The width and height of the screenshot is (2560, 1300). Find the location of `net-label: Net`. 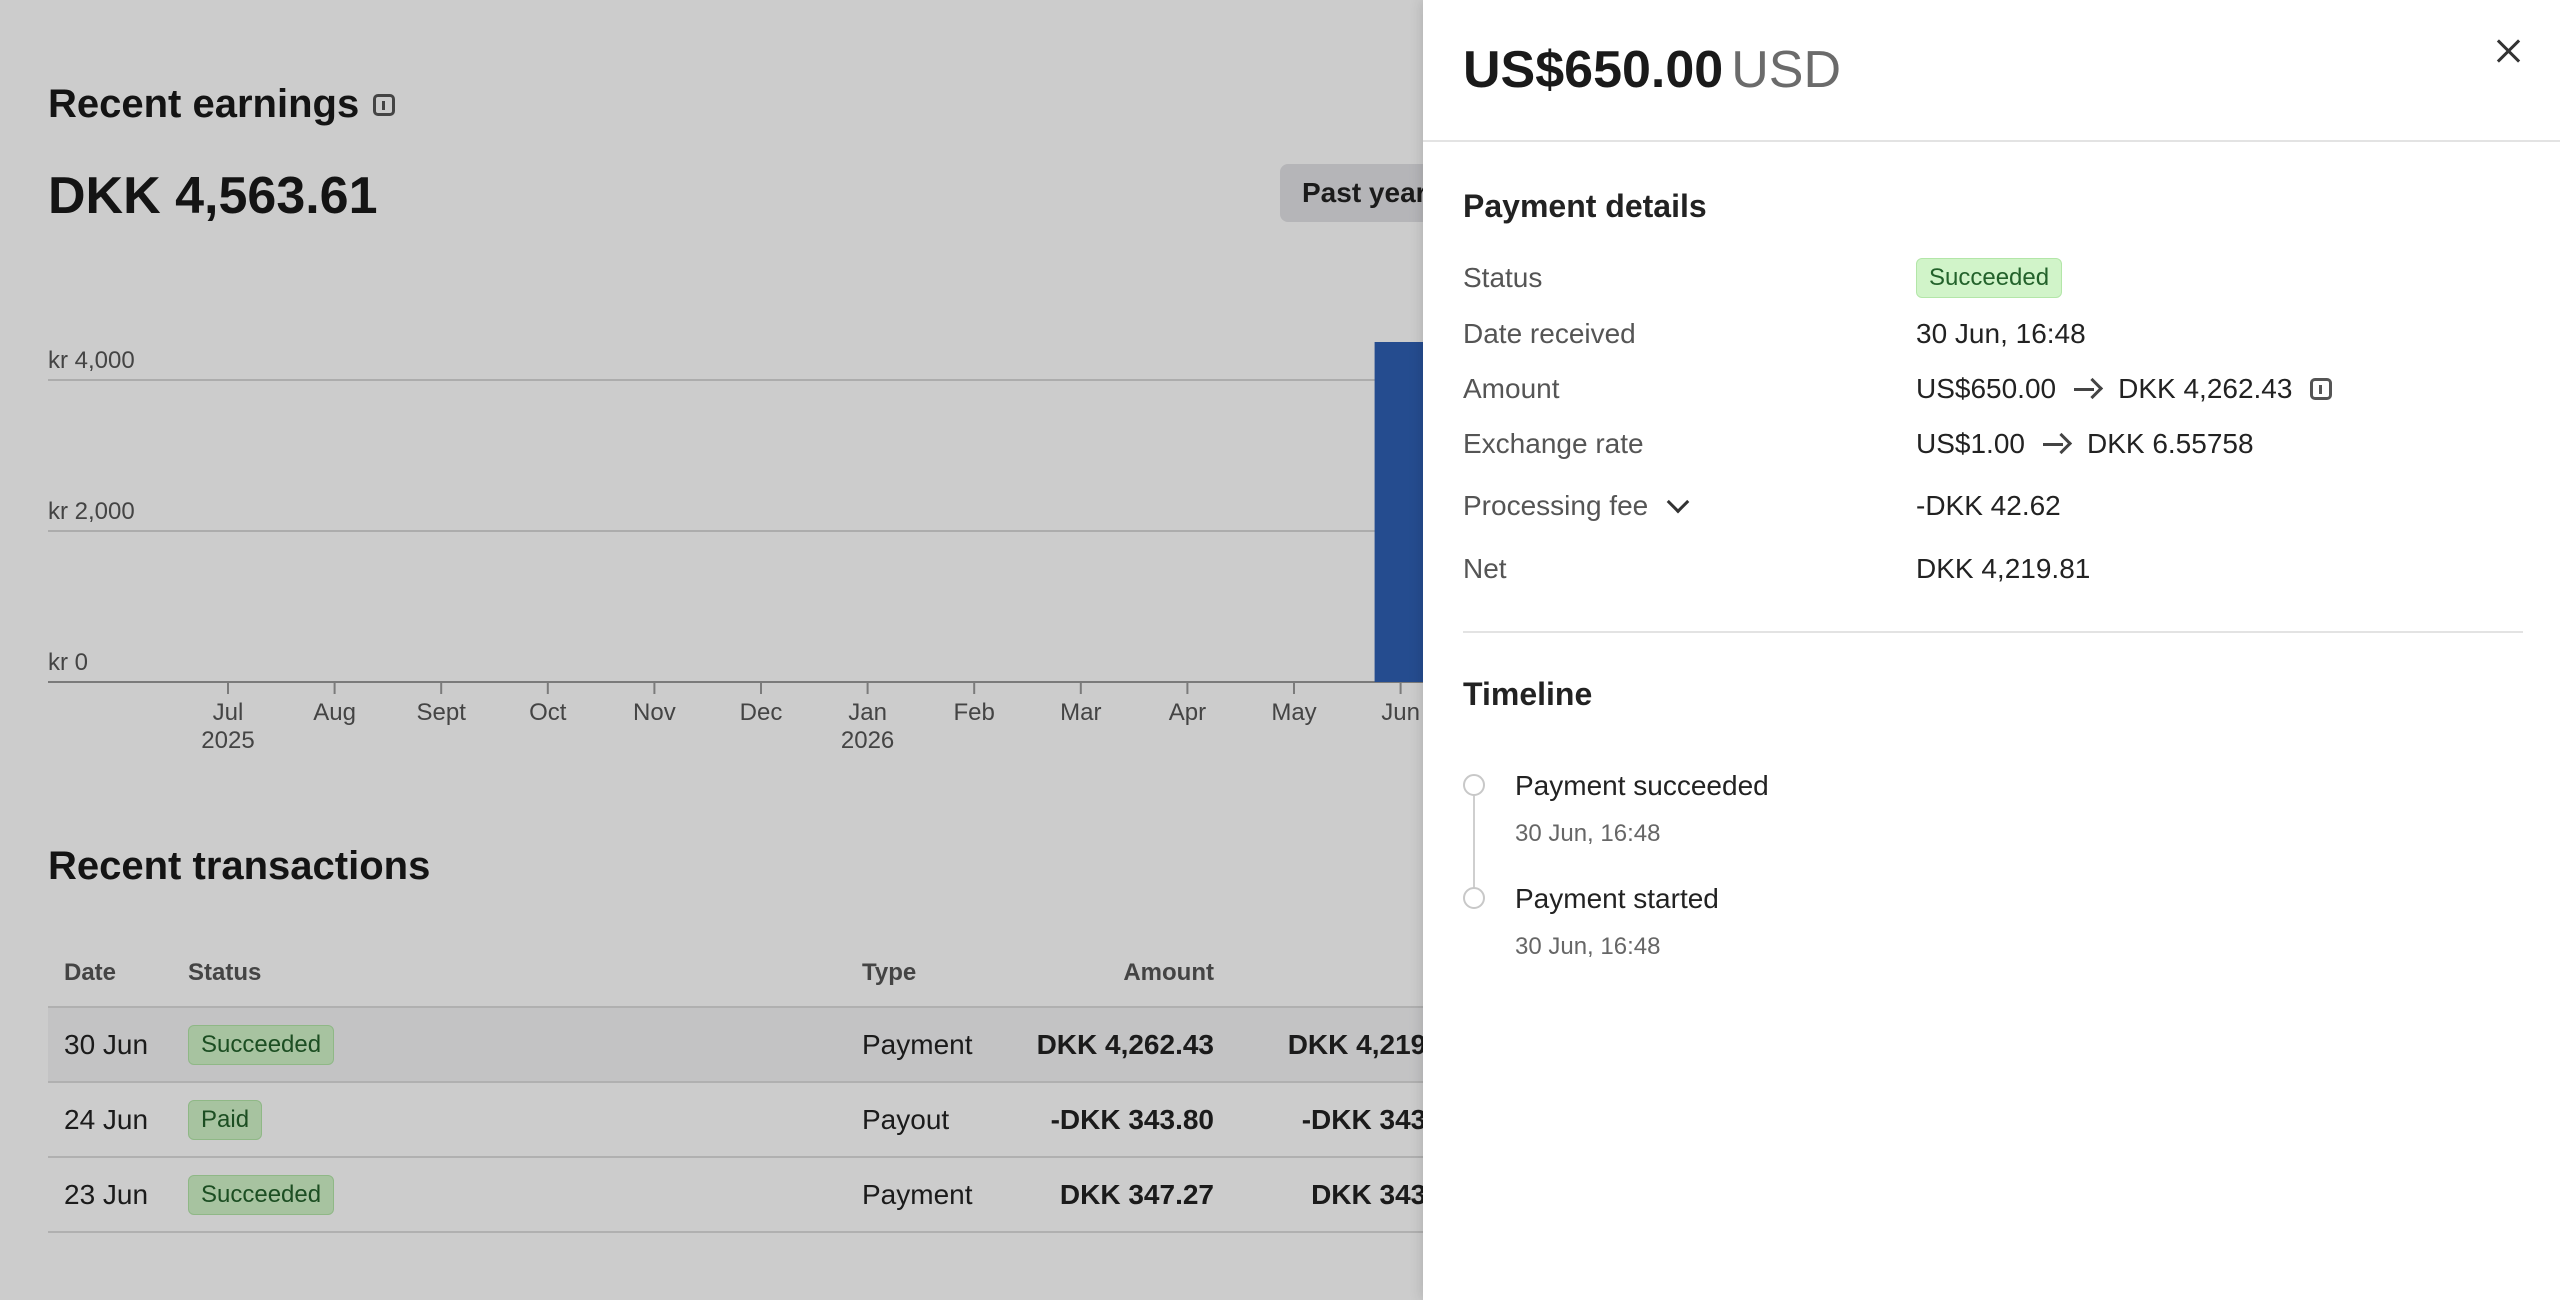

net-label: Net is located at coordinates (1485, 568).